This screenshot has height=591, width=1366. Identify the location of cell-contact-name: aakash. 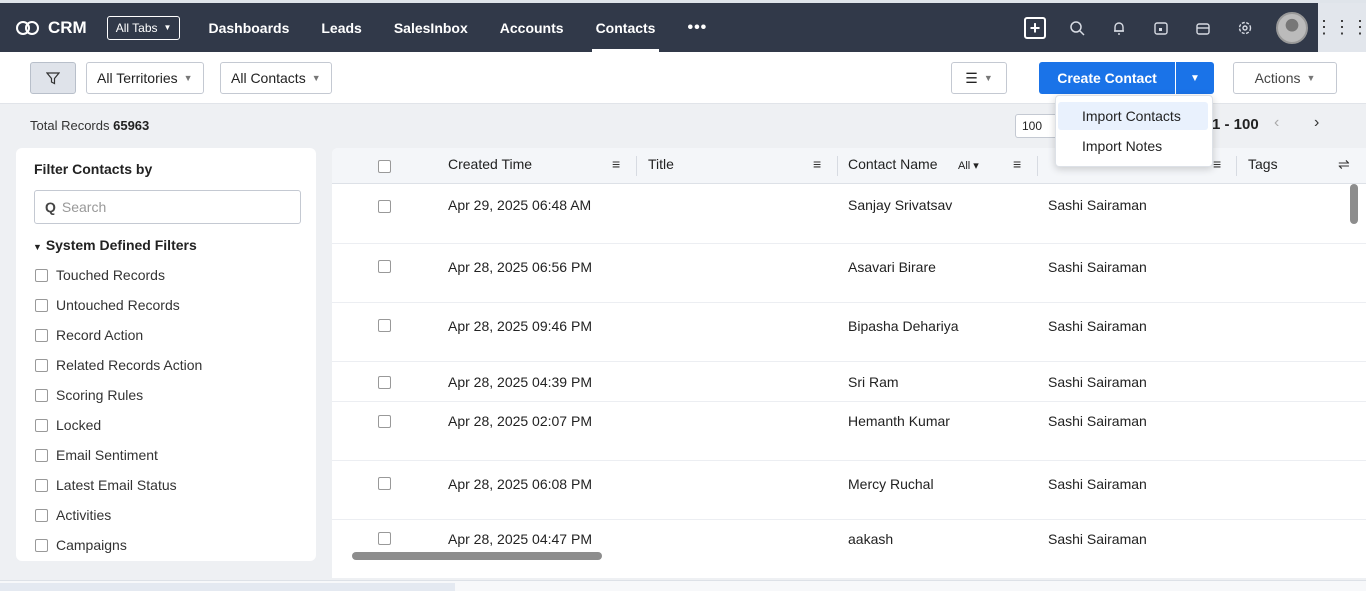
(870, 539).